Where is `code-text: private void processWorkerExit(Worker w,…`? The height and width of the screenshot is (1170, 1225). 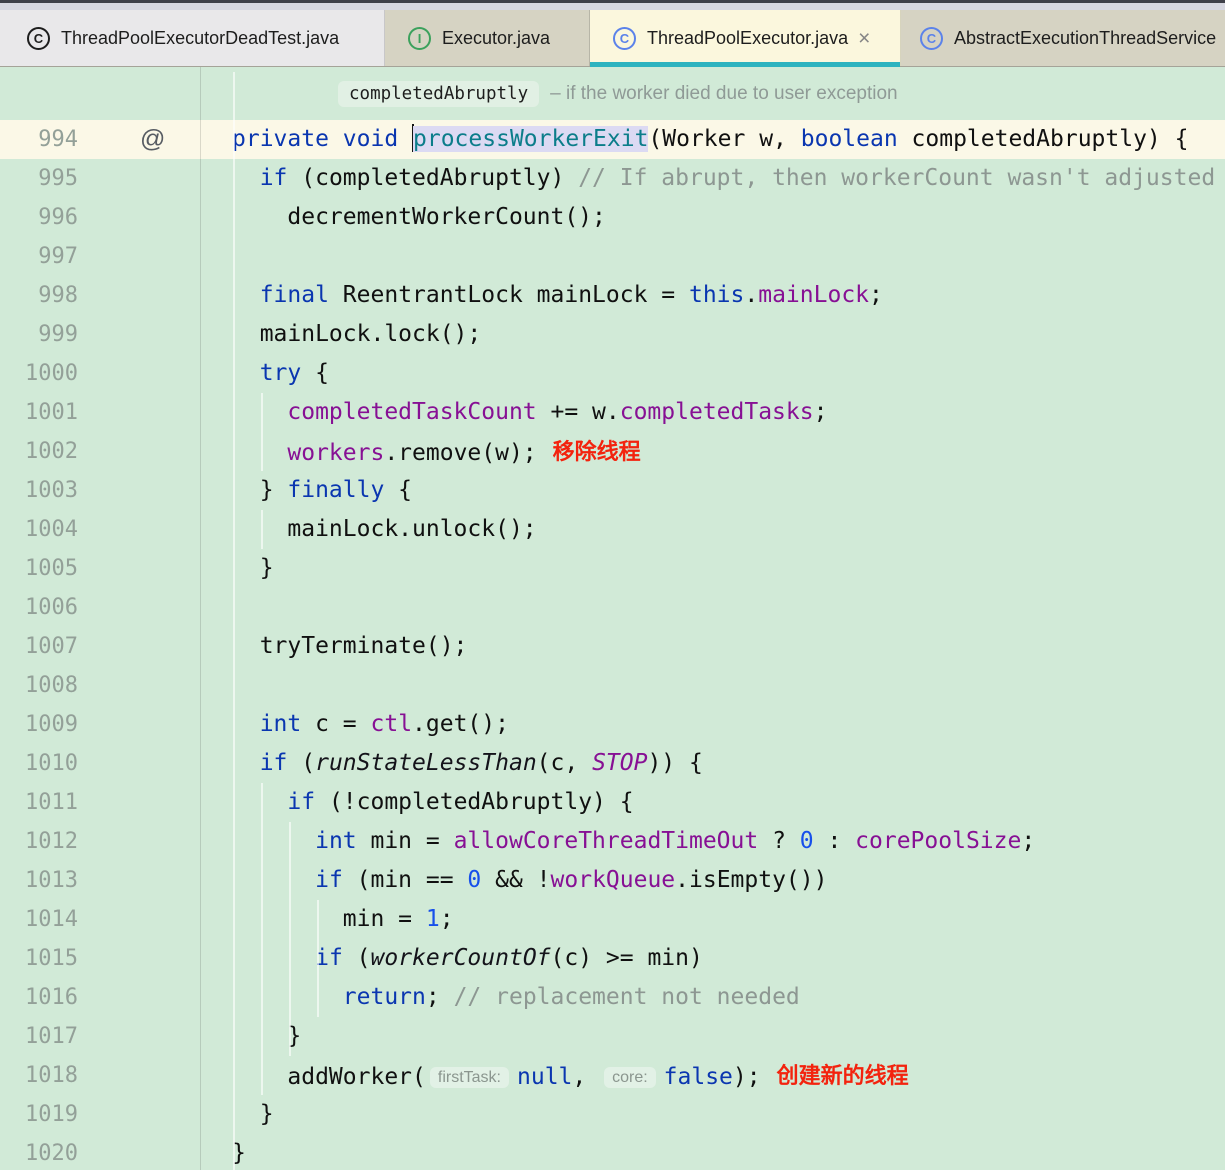
code-text: private void processWorkerExit(Worker w,… is located at coordinates (712, 139).